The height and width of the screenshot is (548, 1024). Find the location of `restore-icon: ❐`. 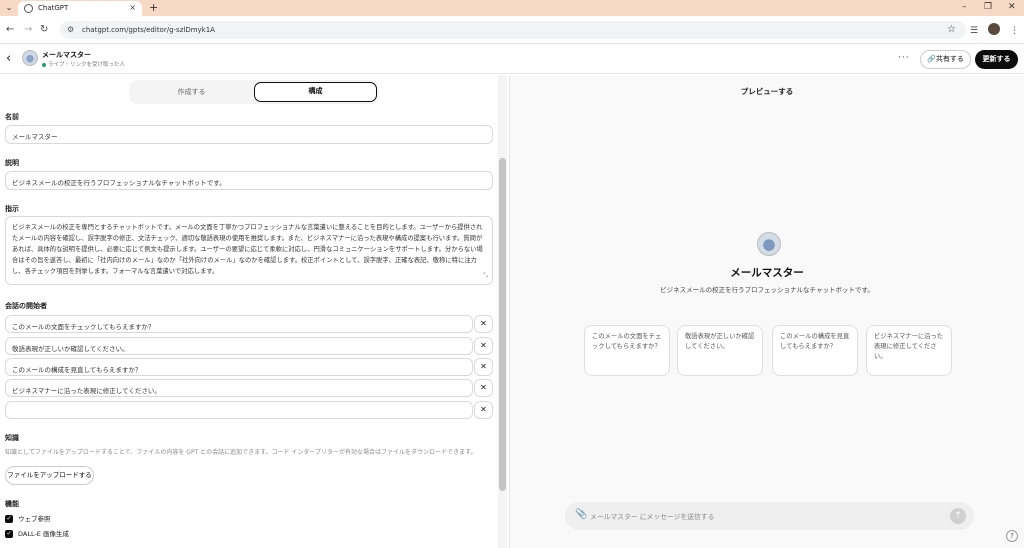

restore-icon: ❐ is located at coordinates (988, 7).